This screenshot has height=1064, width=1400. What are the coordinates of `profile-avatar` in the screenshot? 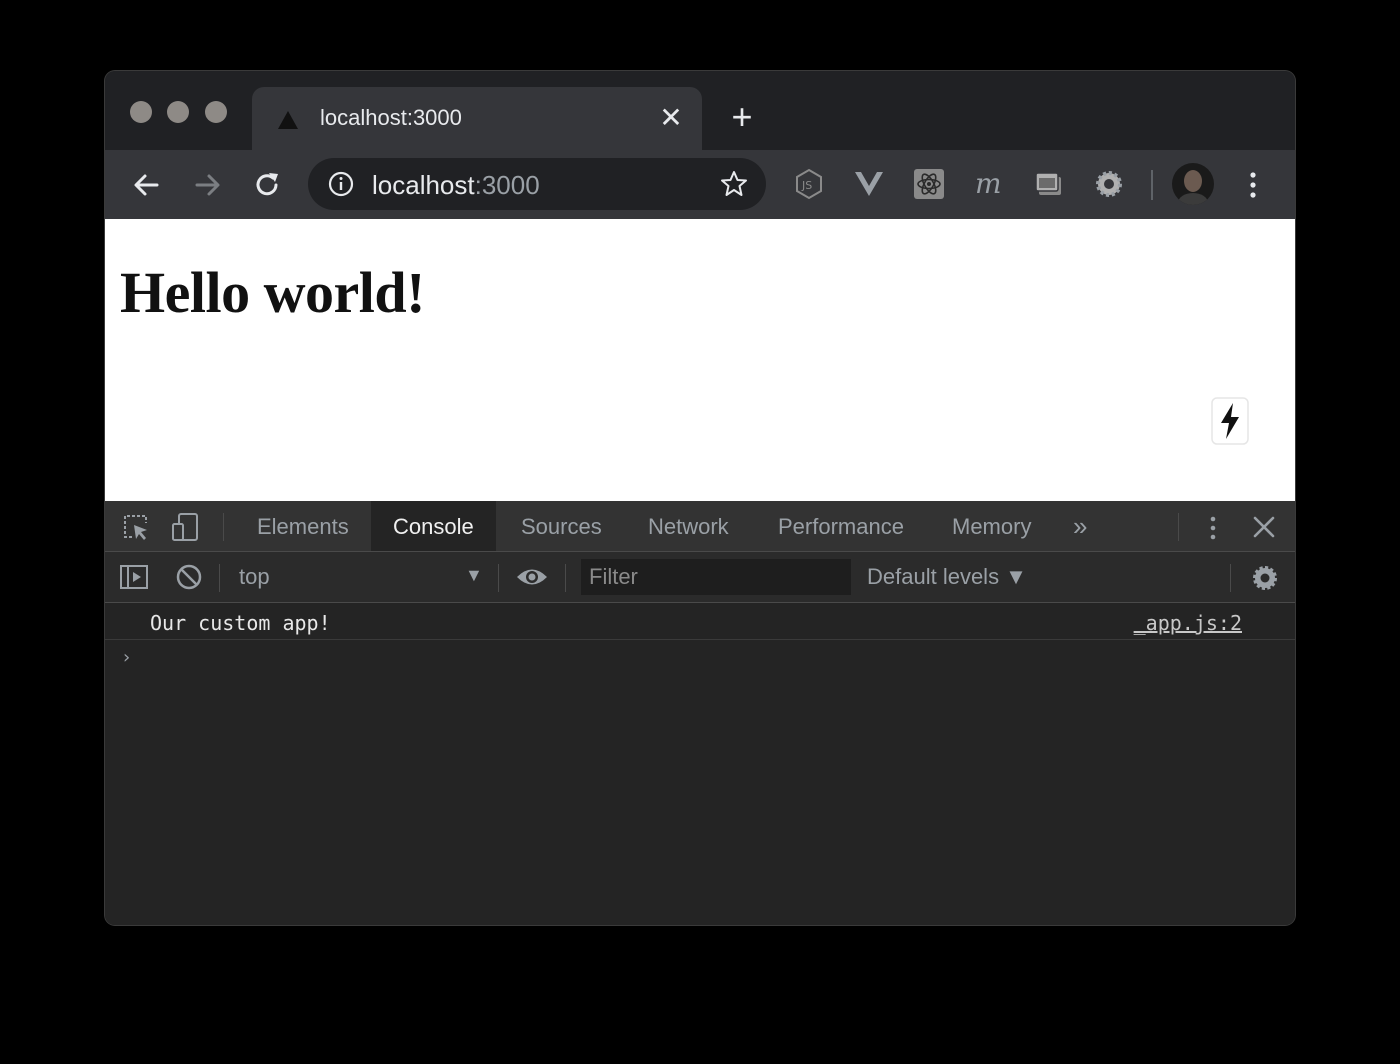 It's located at (1193, 184).